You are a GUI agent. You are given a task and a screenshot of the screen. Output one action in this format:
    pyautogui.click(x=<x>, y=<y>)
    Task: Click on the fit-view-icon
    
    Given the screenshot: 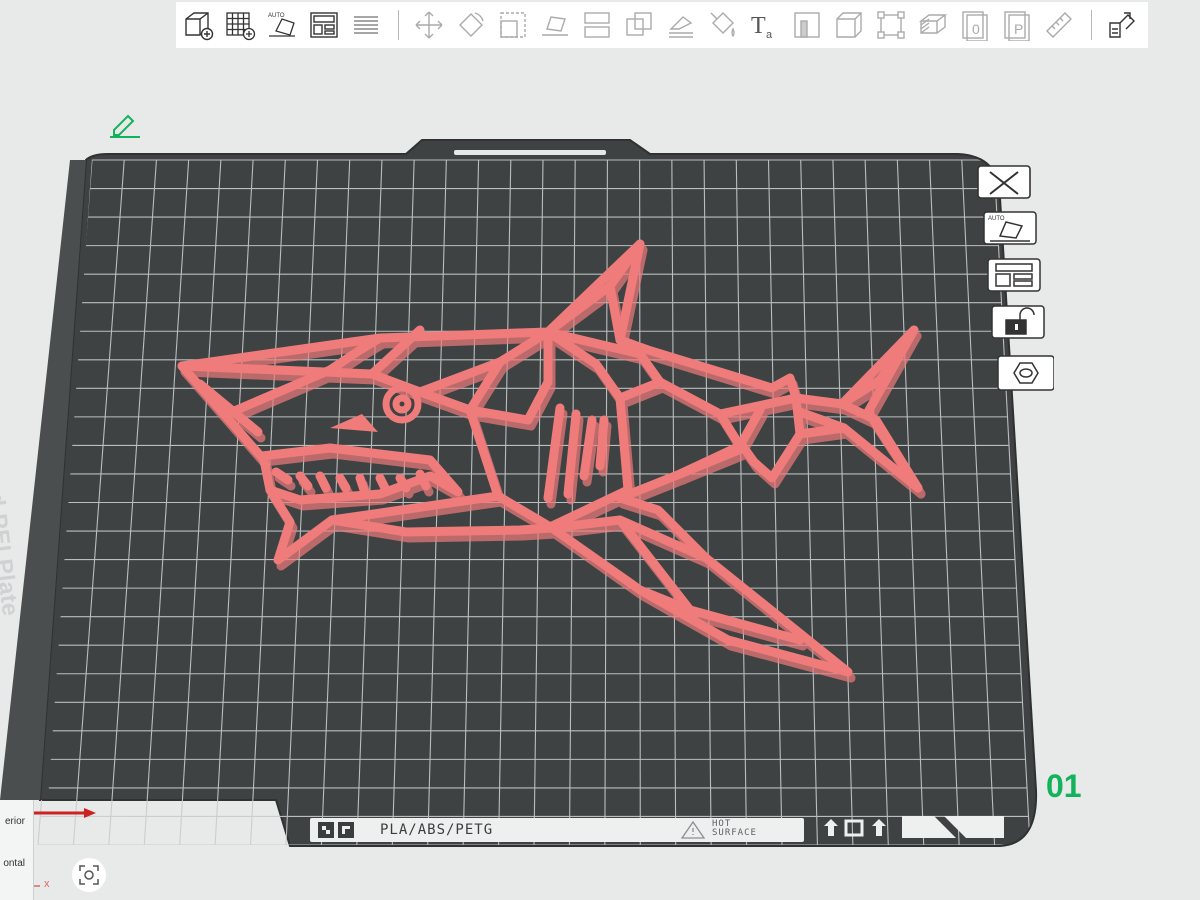 What is the action you would take?
    pyautogui.click(x=89, y=875)
    